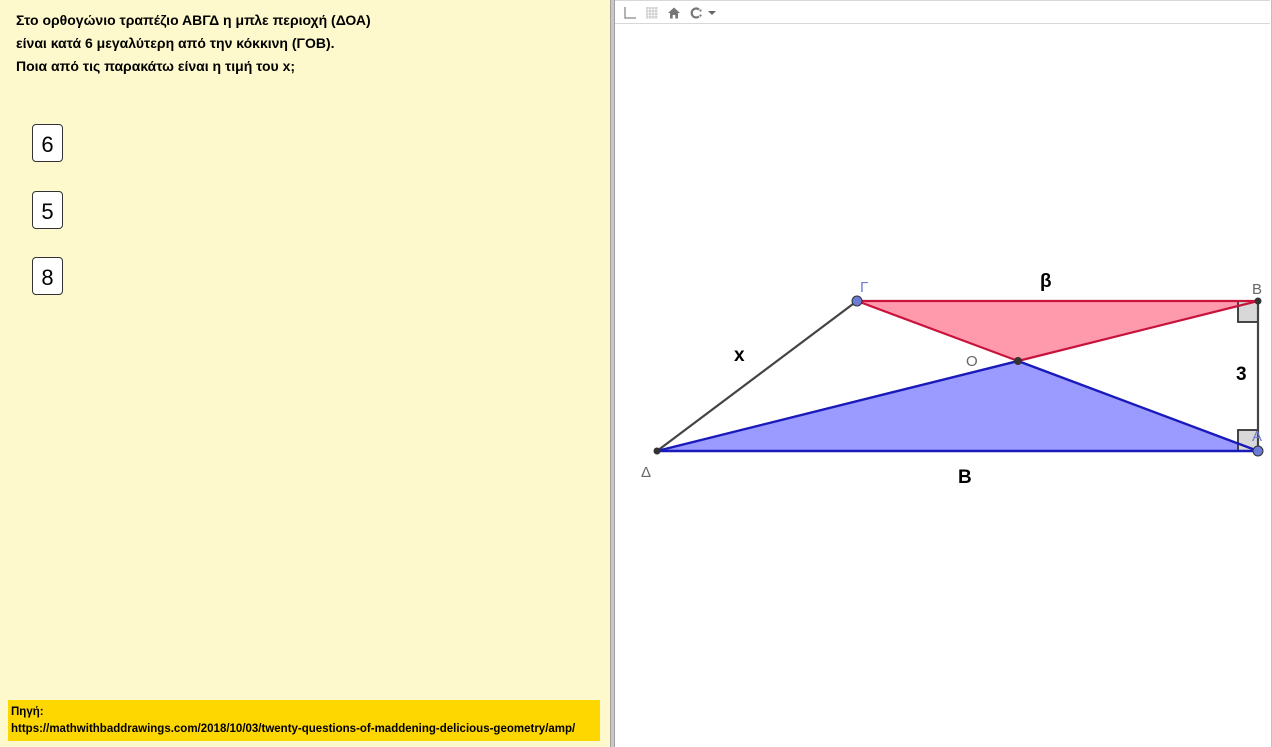  What do you see at coordinates (739, 355) in the screenshot?
I see `label-x: x` at bounding box center [739, 355].